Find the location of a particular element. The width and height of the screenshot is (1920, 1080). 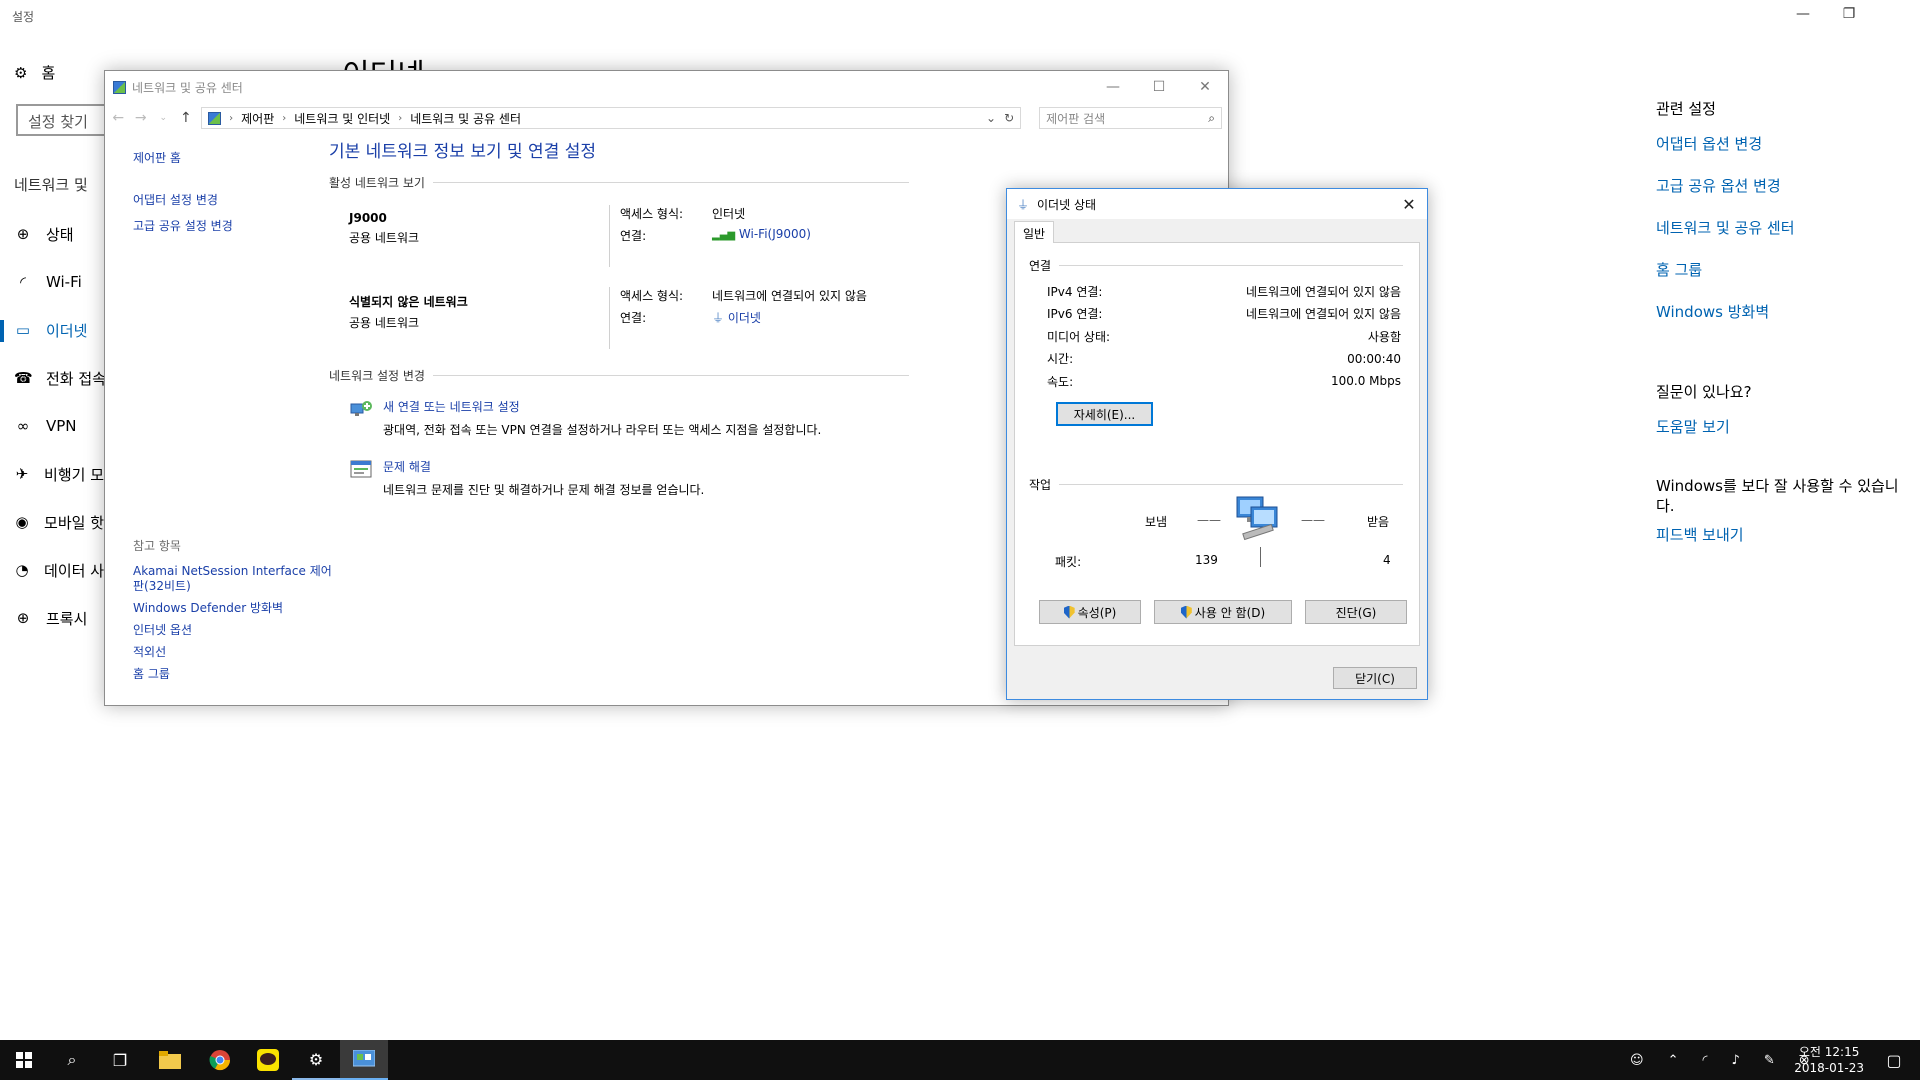

people-icon: ☺ is located at coordinates (1637, 1060).